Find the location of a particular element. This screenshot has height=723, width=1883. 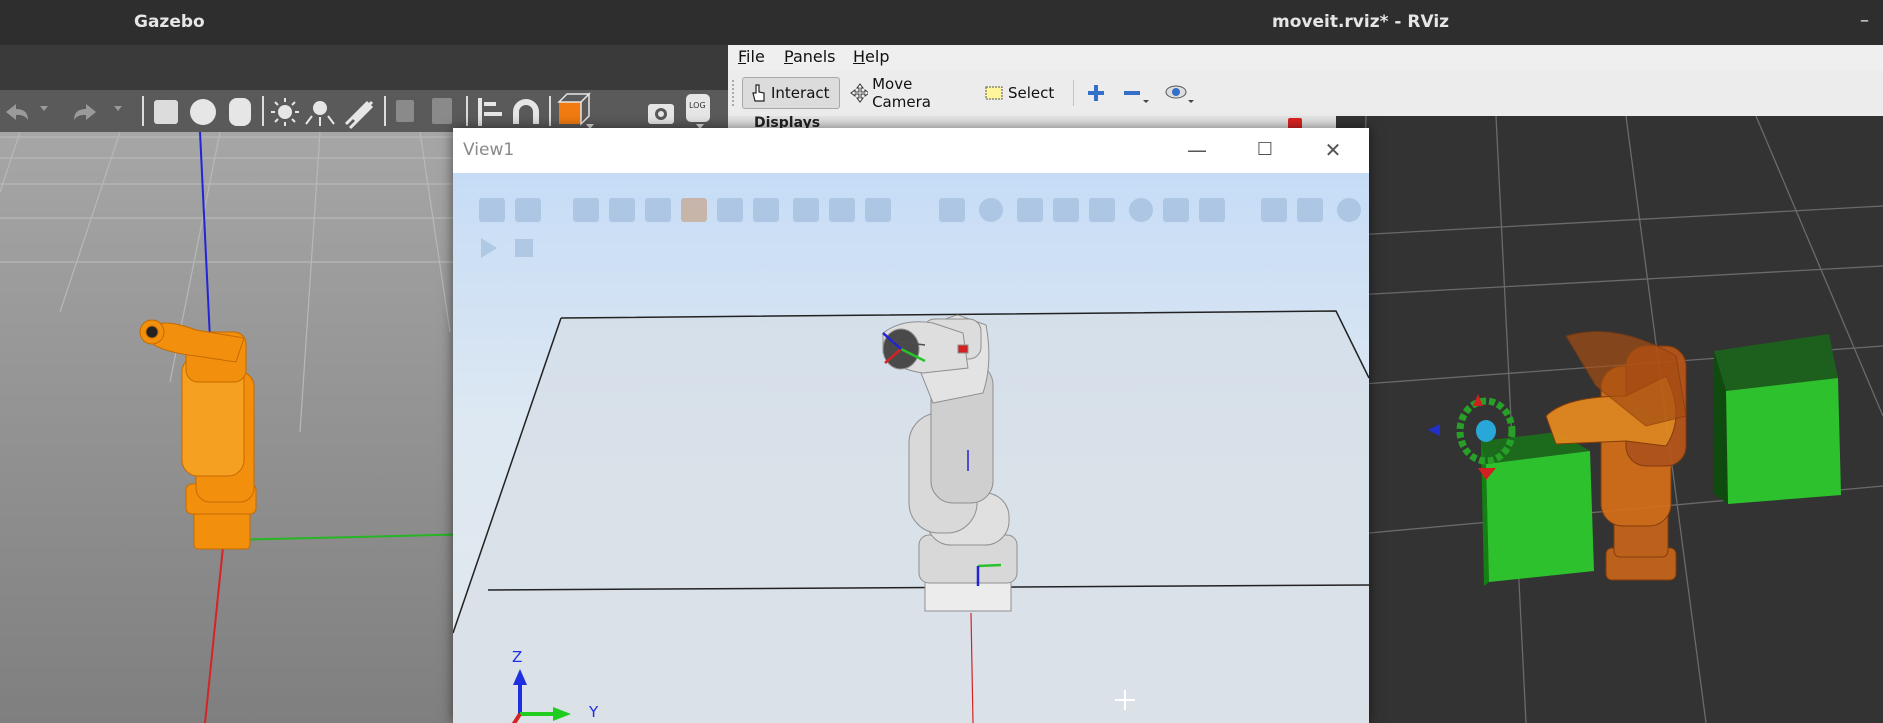

menu-panels-label: anels is located at coordinates (814, 56).